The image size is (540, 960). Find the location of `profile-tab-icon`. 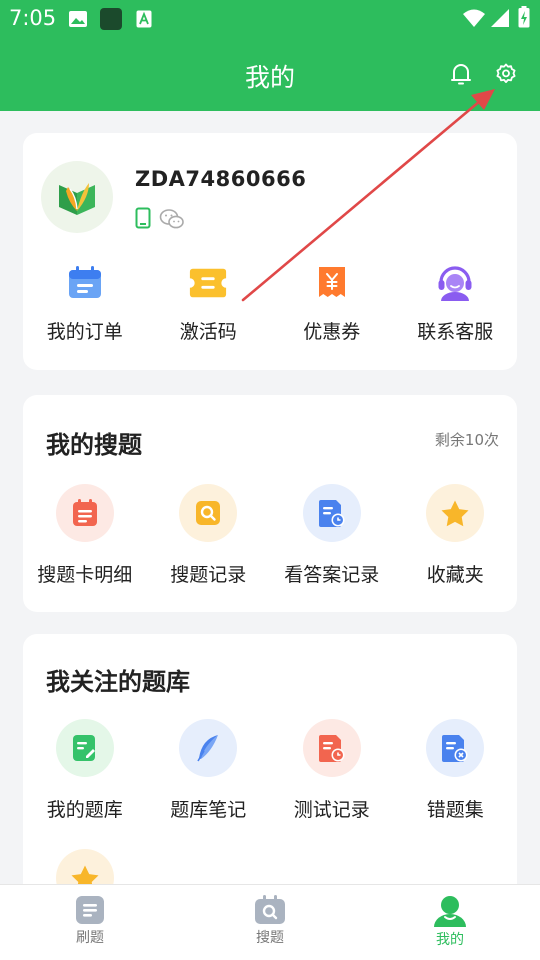

profile-tab-icon is located at coordinates (450, 911).